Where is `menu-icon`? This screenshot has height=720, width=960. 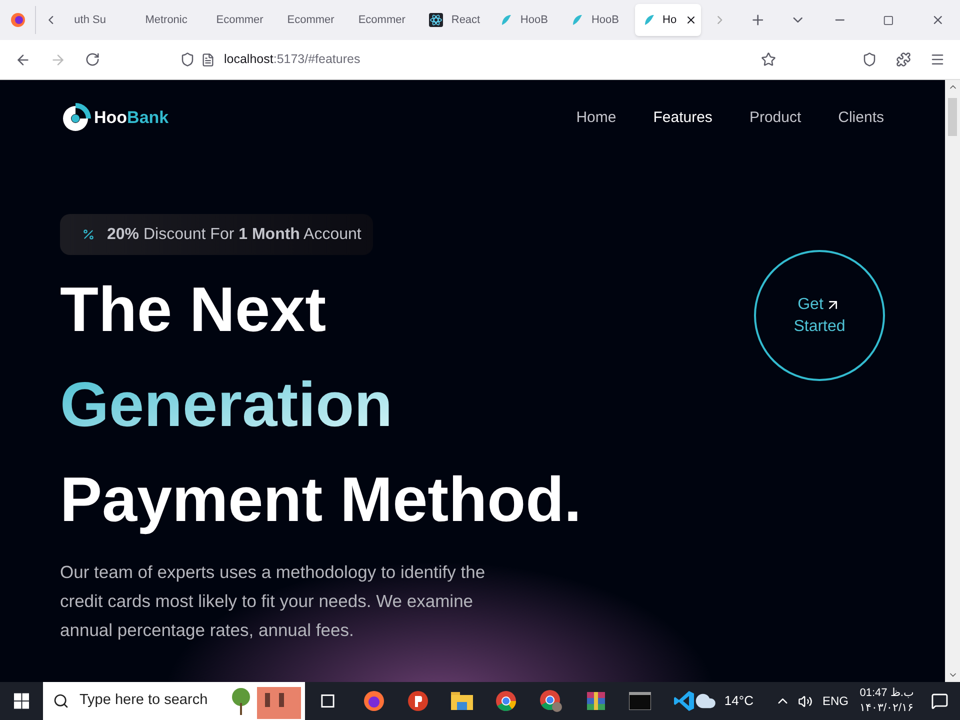 menu-icon is located at coordinates (937, 59).